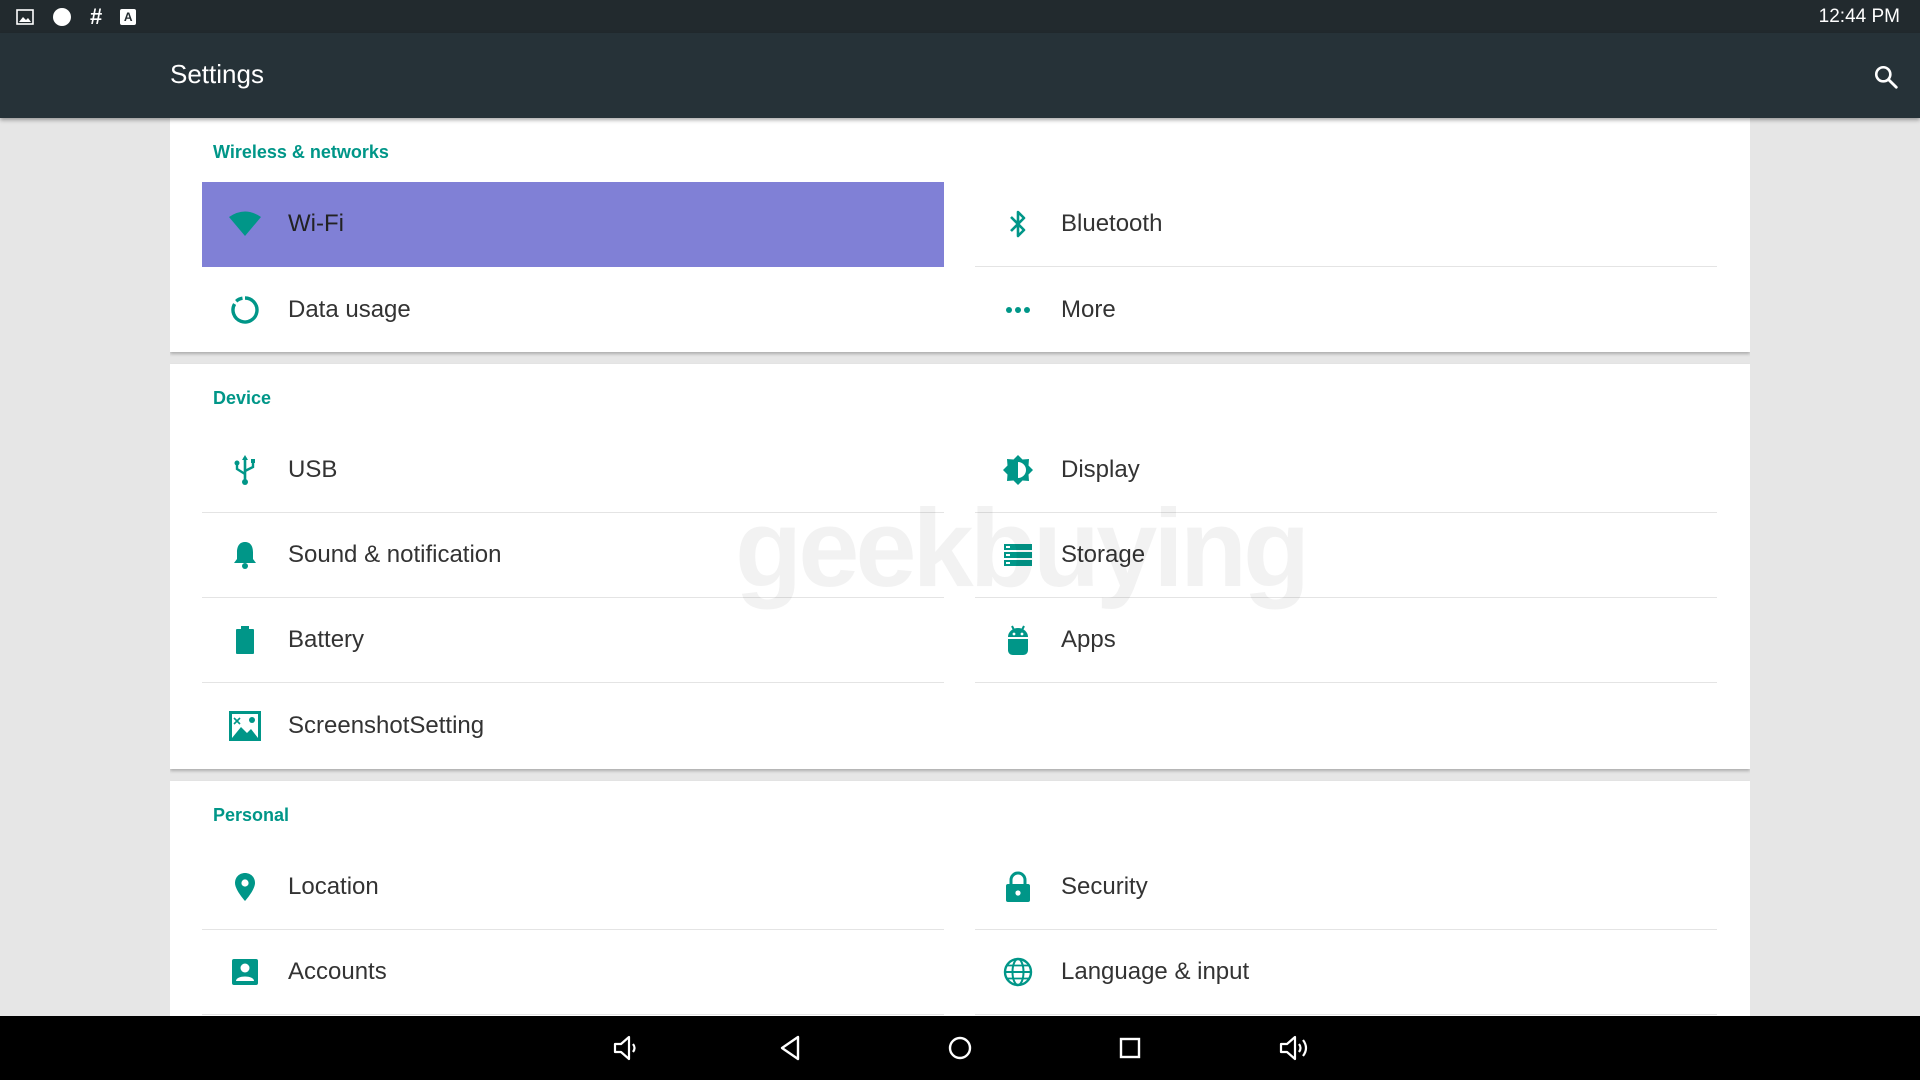  Describe the element at coordinates (96, 16) in the screenshot. I see `hash-notification-icon: #` at that location.